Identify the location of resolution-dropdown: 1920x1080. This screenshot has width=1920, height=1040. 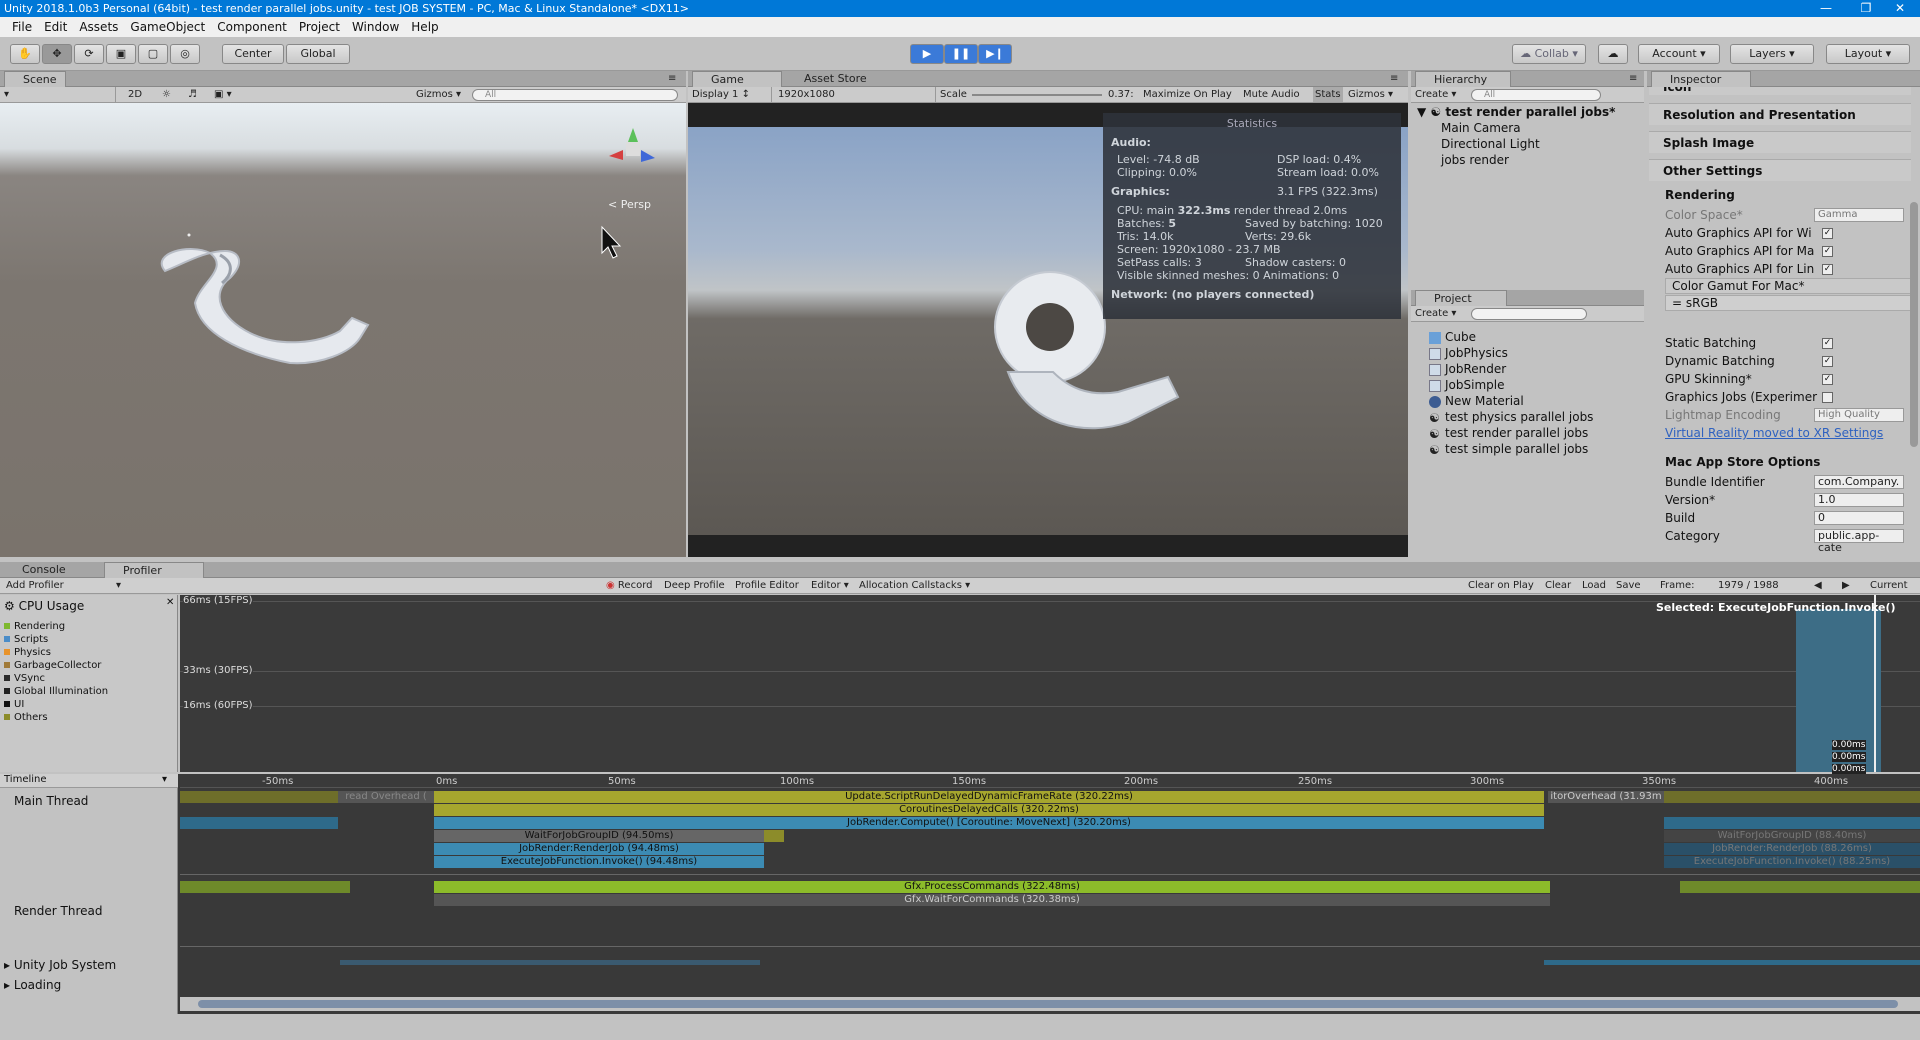
(857, 94).